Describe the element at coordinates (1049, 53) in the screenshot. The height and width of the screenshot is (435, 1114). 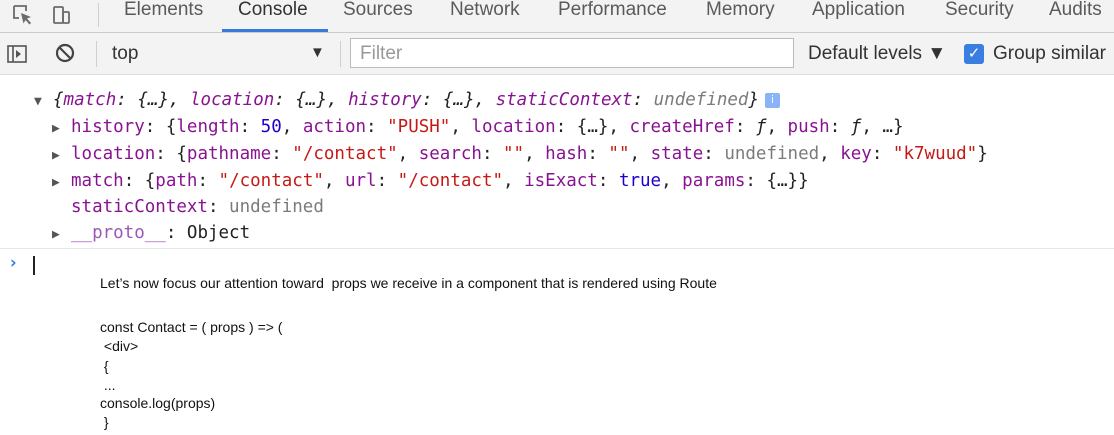
I see `group-similar-label: Group similar` at that location.